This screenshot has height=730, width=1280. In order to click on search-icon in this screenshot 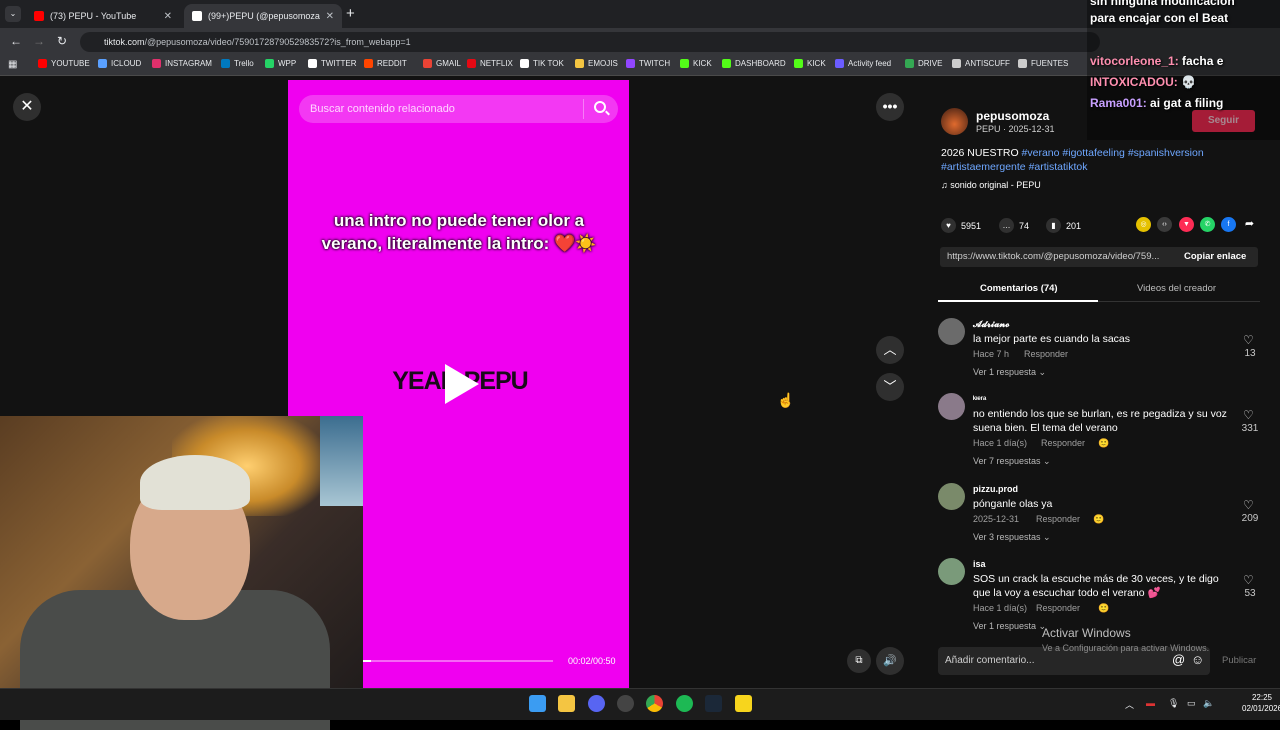, I will do `click(600, 107)`.